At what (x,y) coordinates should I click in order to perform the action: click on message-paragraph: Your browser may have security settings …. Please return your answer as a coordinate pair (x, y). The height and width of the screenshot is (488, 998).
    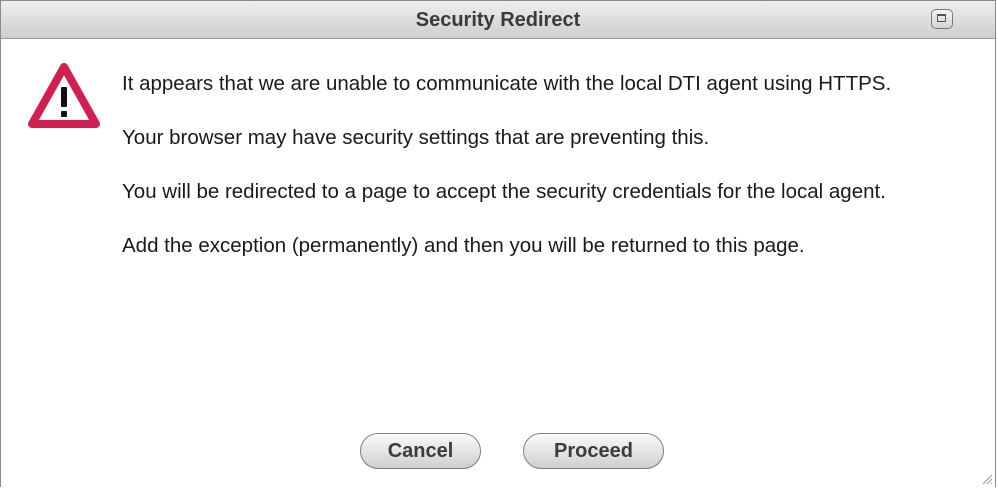
    Looking at the image, I should click on (416, 137).